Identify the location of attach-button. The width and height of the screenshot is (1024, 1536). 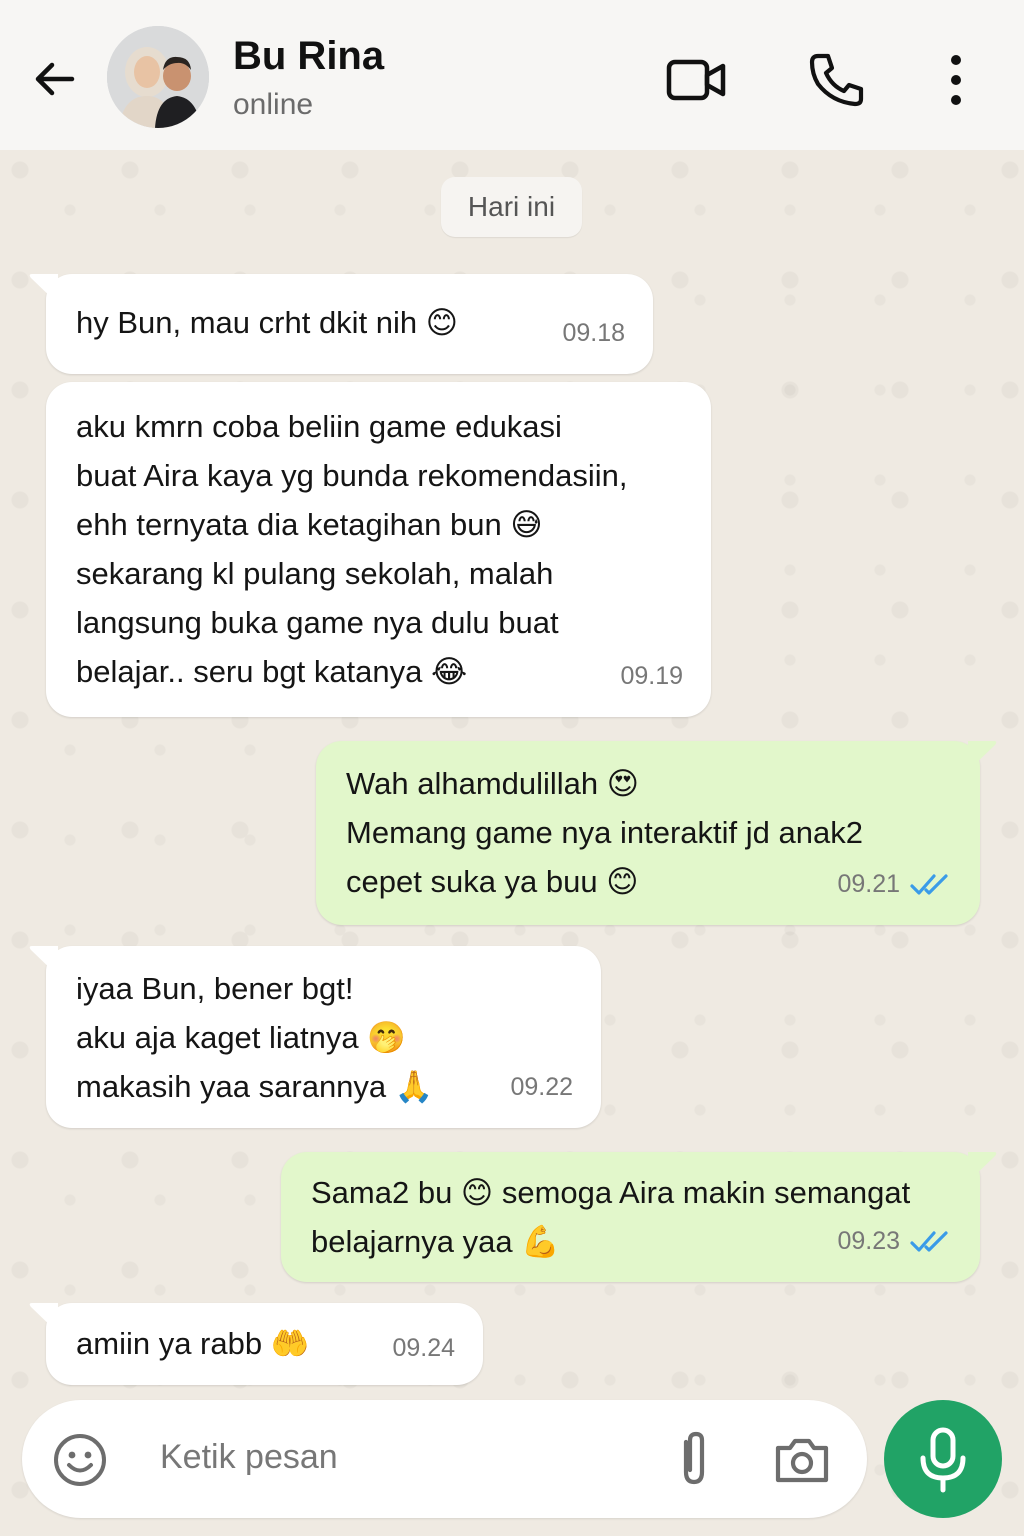
(694, 1459).